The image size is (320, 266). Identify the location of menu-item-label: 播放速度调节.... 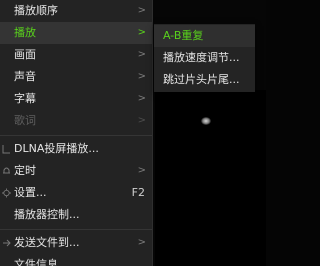
(201, 57).